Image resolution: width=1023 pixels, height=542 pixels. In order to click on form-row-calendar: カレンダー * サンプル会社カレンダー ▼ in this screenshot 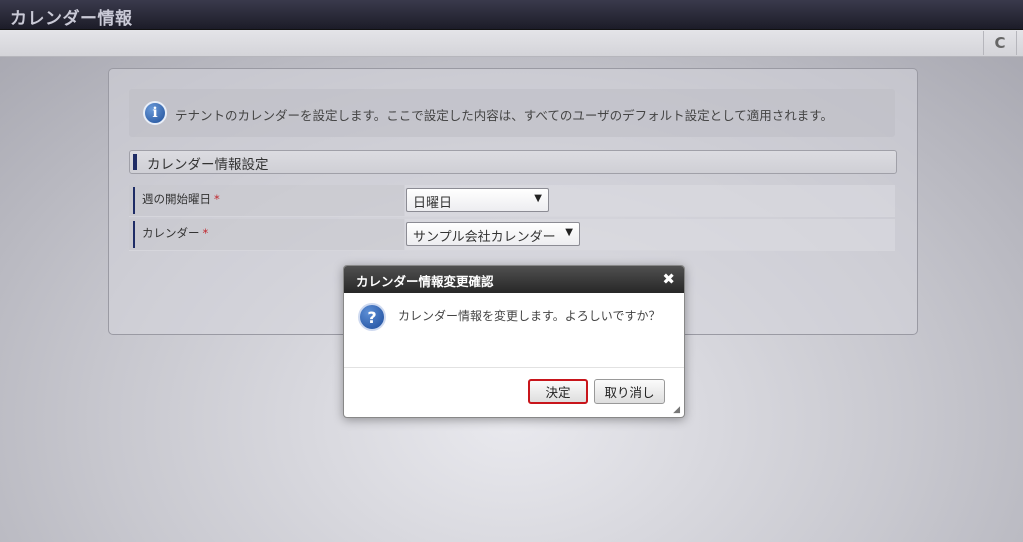, I will do `click(512, 235)`.